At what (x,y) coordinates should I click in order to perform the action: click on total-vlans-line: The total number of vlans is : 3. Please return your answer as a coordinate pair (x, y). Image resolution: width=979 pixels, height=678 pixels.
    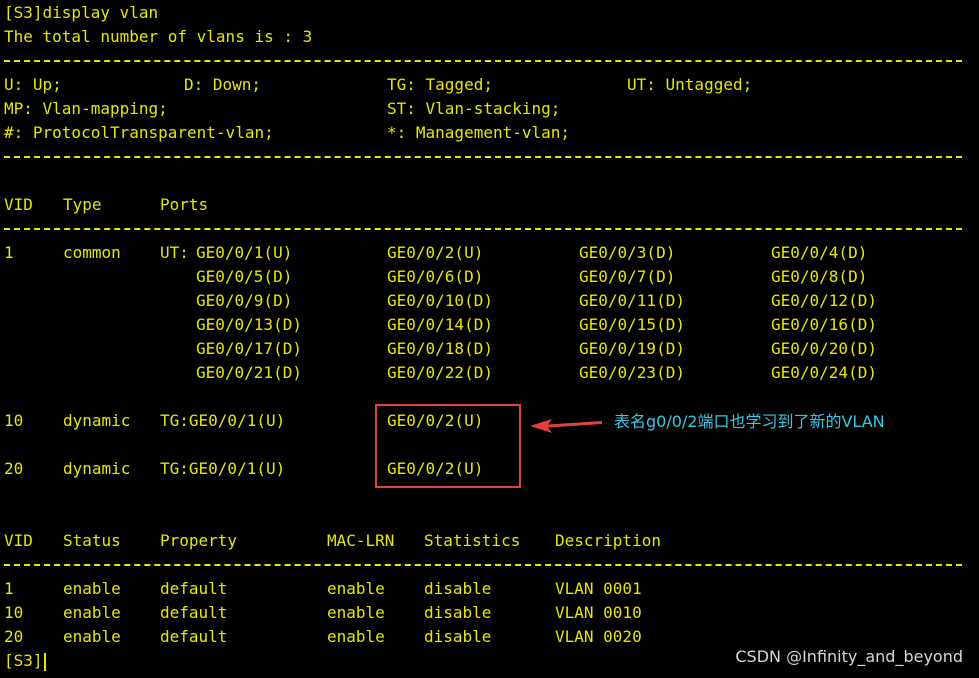
    Looking at the image, I should click on (158, 36).